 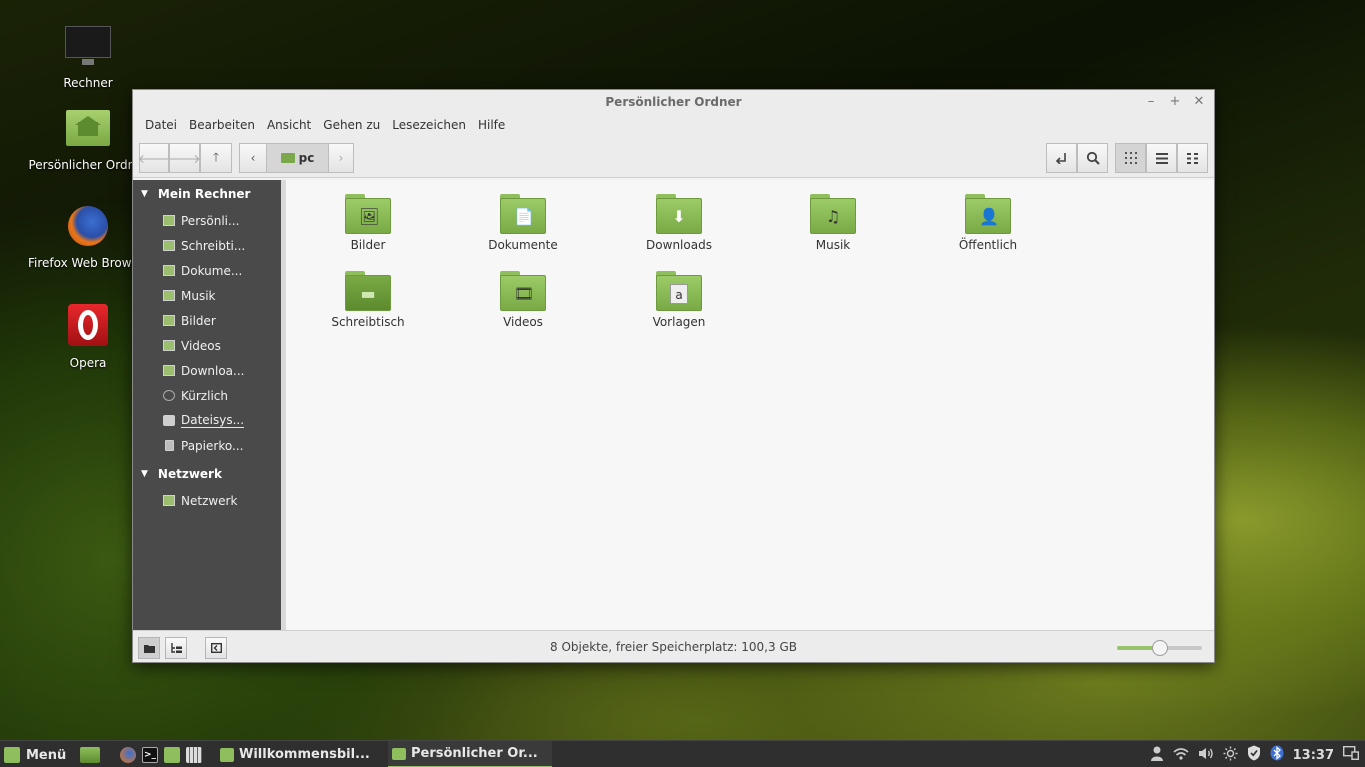 What do you see at coordinates (88, 237) in the screenshot?
I see `desktop-icon-firefox: Firefox Web Browser` at bounding box center [88, 237].